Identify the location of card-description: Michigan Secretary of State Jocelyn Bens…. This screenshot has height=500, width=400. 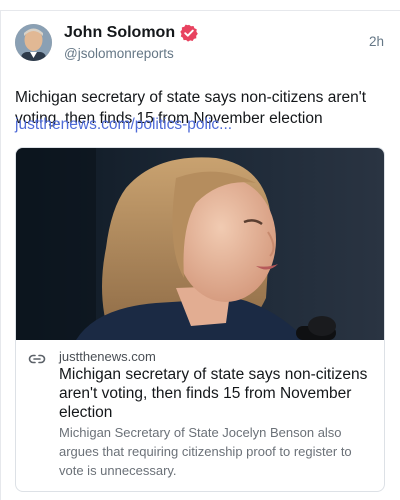
(205, 451).